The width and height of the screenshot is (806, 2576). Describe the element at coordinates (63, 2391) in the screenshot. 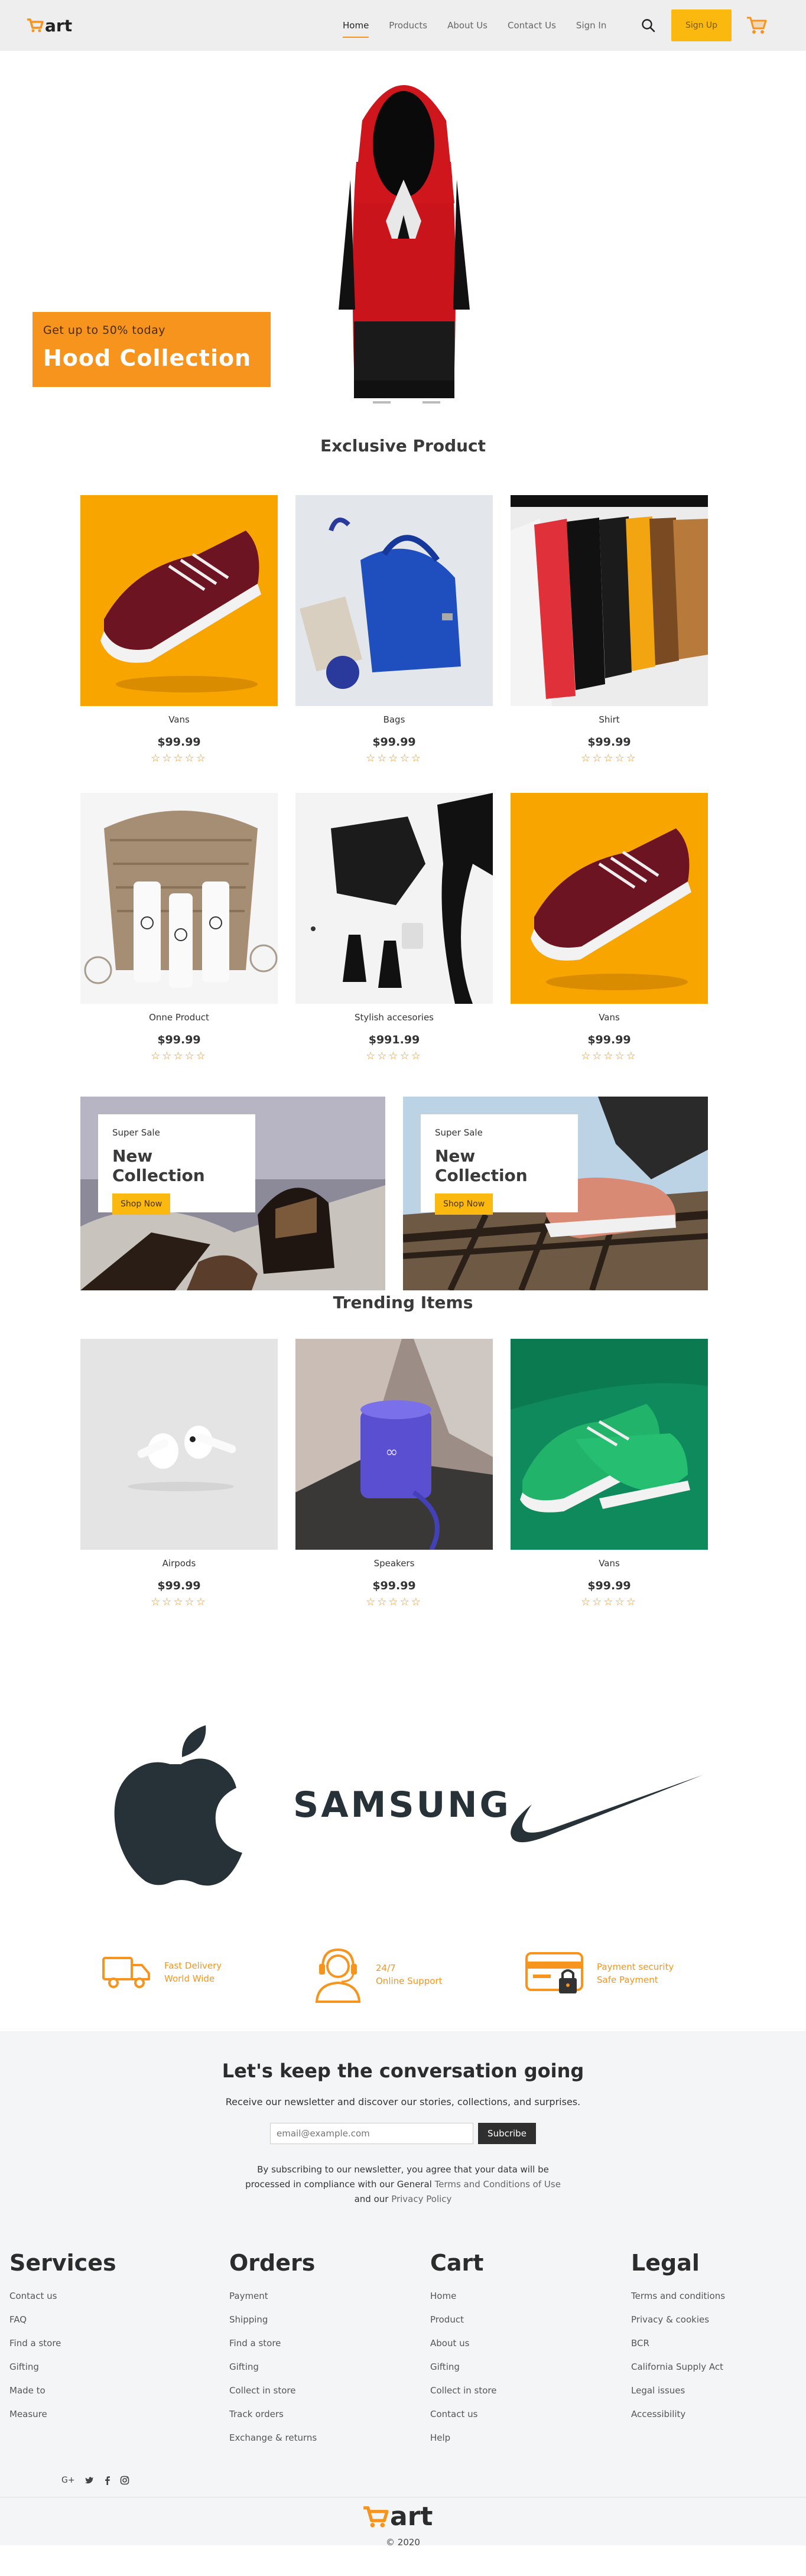

I see `footer-link: Made to` at that location.